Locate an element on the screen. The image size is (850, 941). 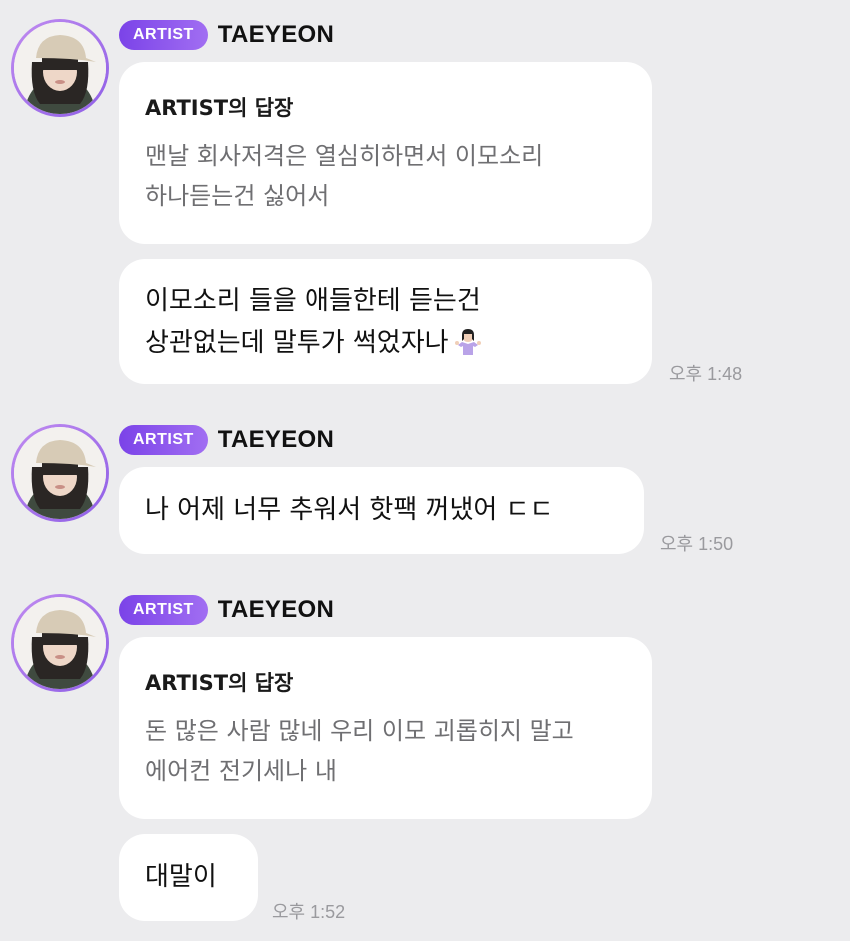
reply-body: 돈 많은 사람 많네 우리 이모 괴롭히지 말고 에어컨 전기세나 내 is located at coordinates (385, 751).